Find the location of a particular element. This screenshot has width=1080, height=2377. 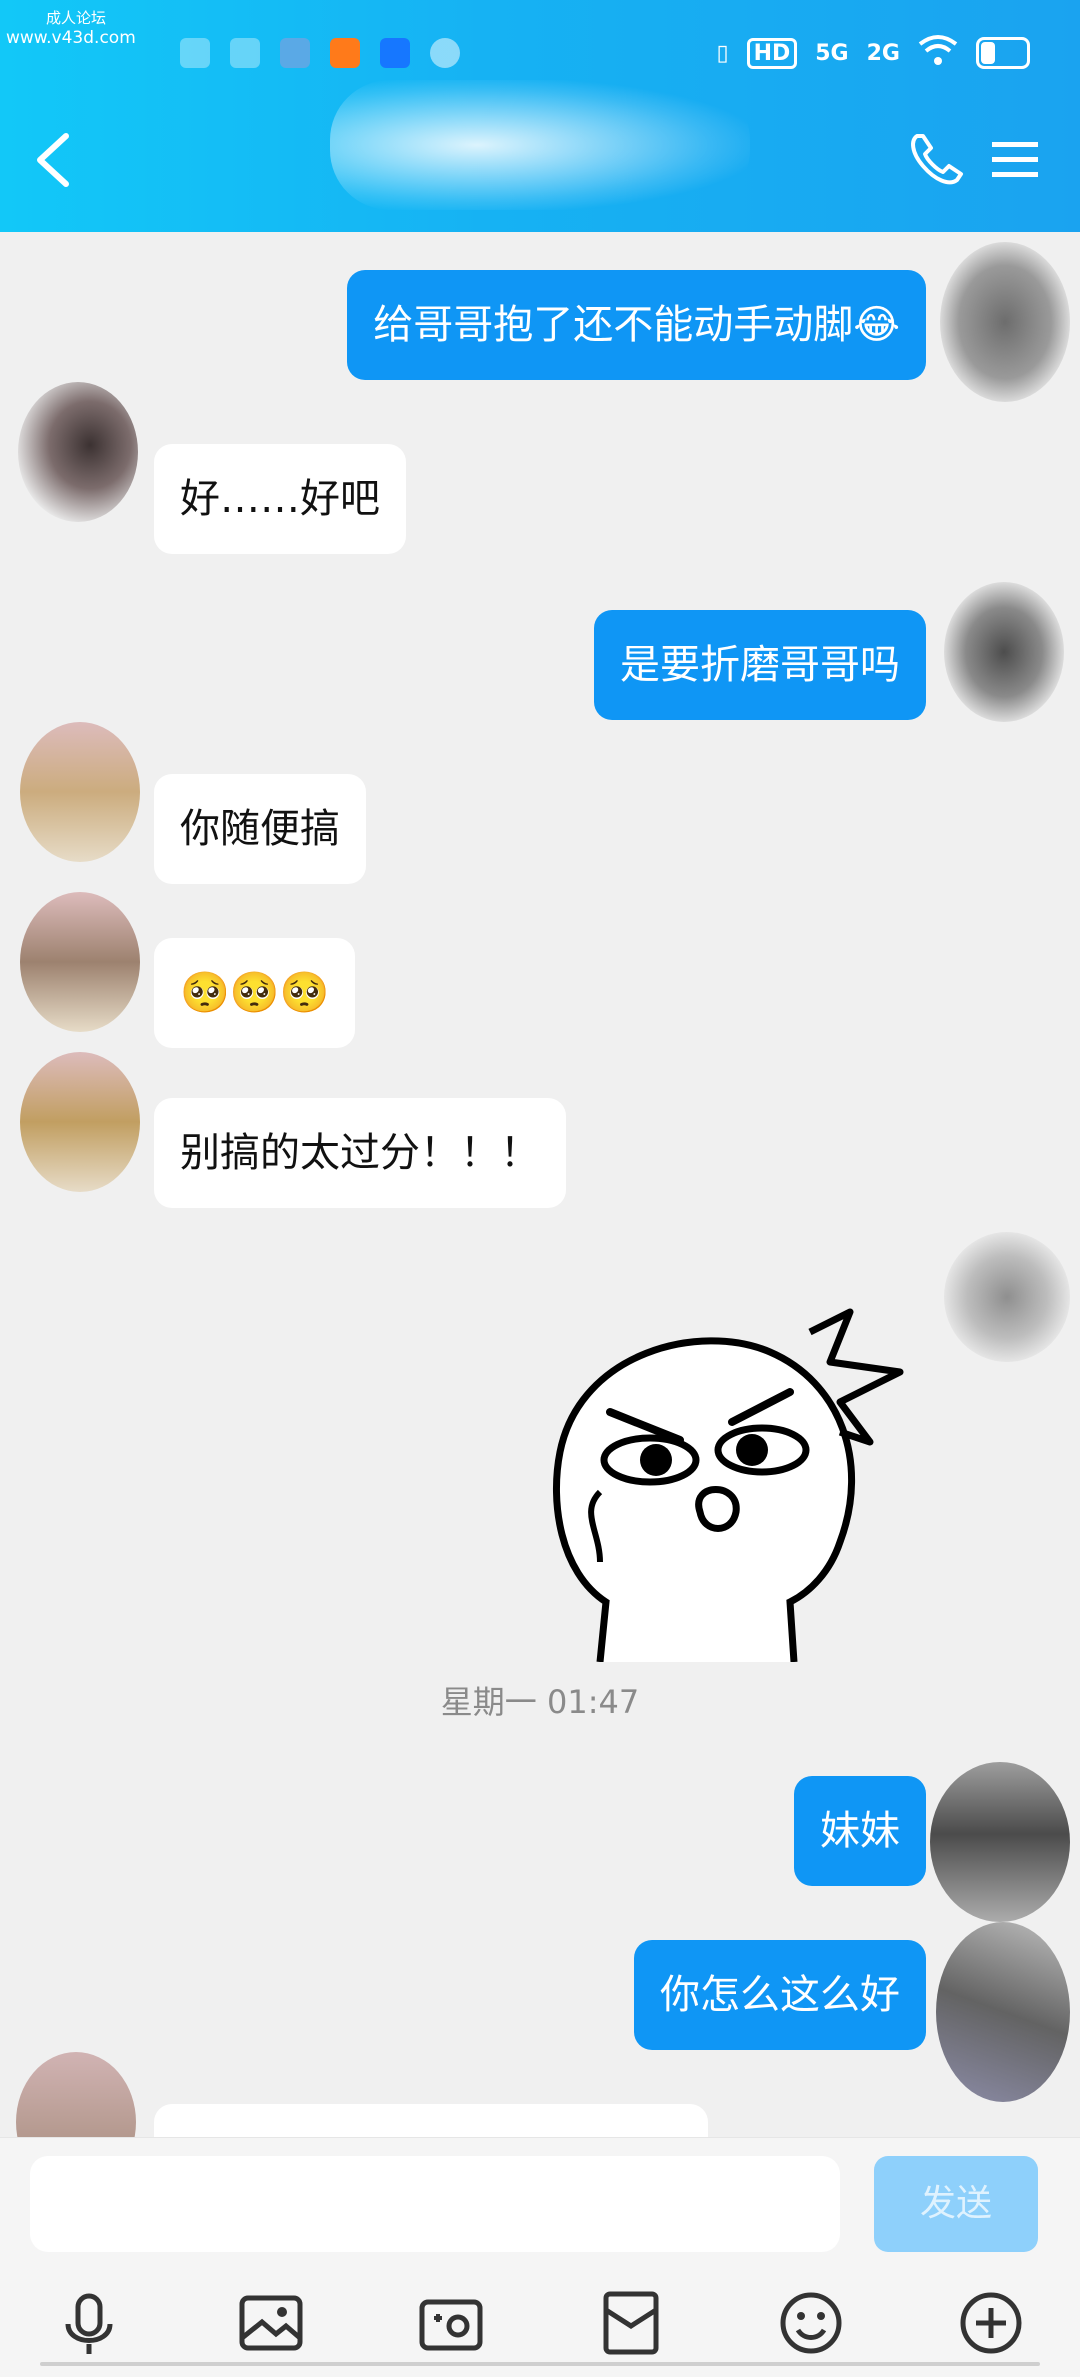

image-icon is located at coordinates (271, 2323).